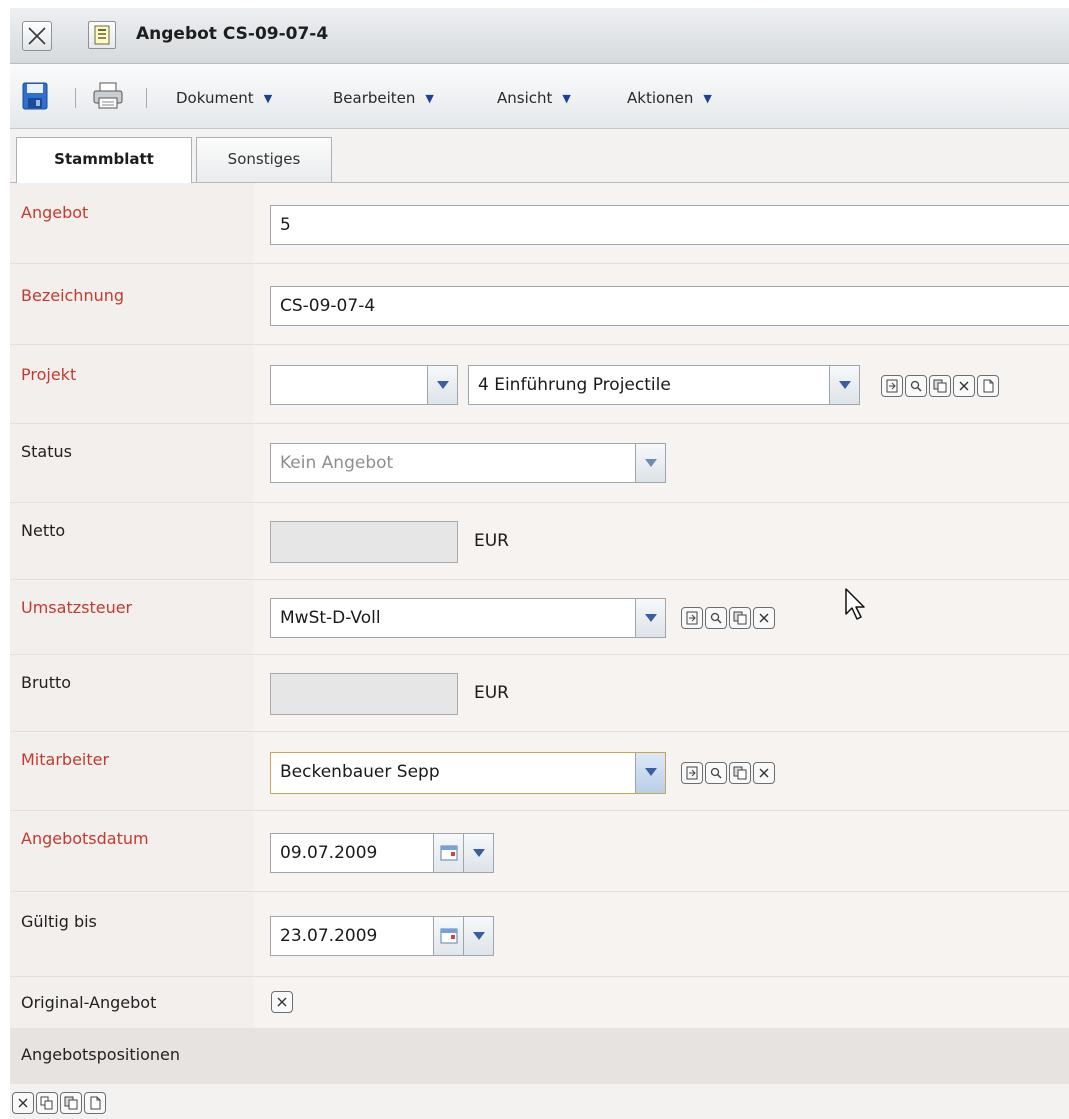 The height and width of the screenshot is (1119, 1069). I want to click on netto-input, so click(364, 542).